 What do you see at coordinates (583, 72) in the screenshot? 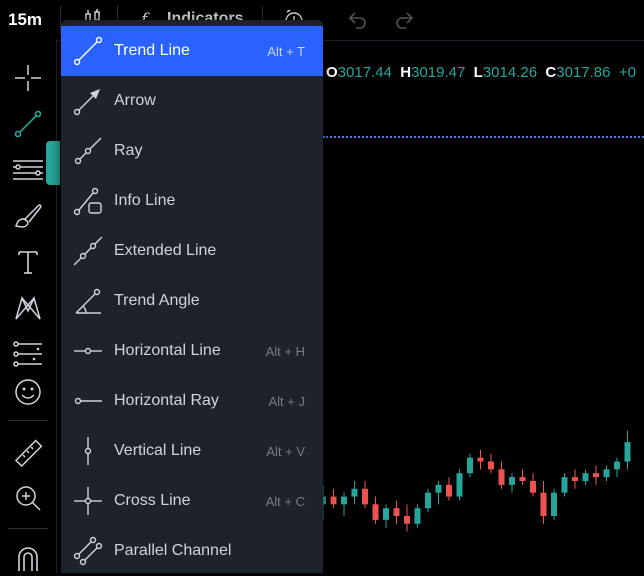
I see `close-value: 3017.86` at bounding box center [583, 72].